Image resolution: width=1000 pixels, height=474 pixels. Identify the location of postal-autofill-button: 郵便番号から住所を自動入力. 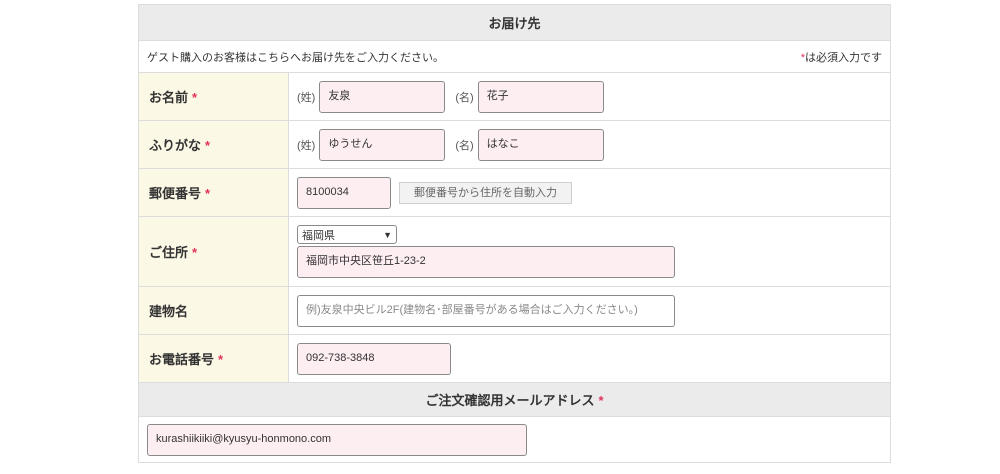
(485, 192).